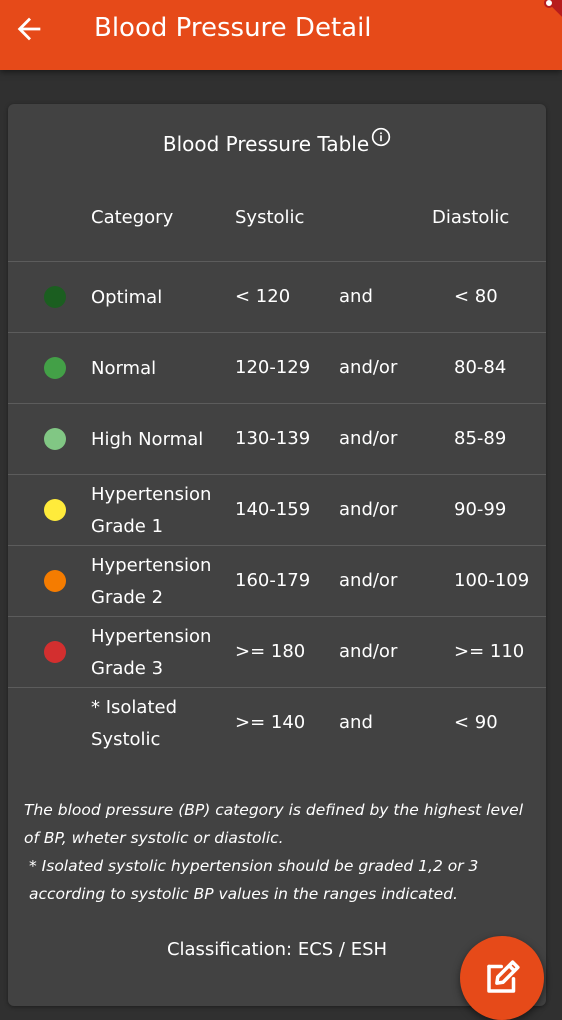 Image resolution: width=562 pixels, height=1020 pixels. Describe the element at coordinates (151, 581) in the screenshot. I see `category-label: Hypertension Grade 2` at that location.